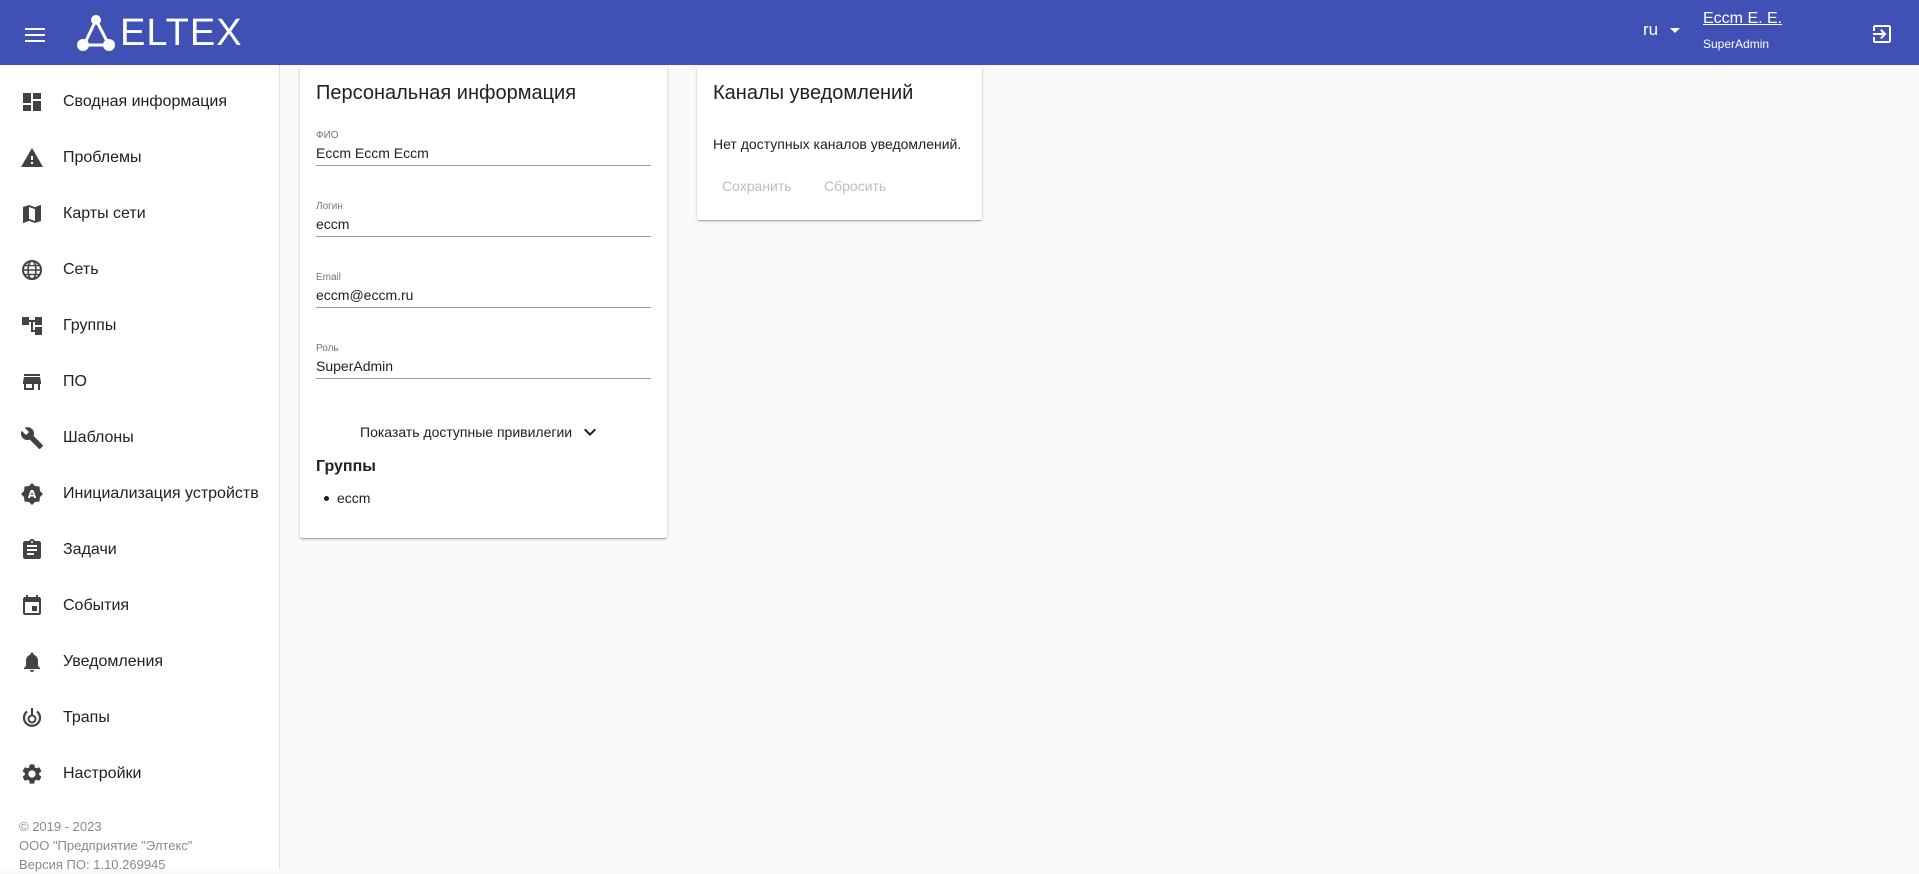  What do you see at coordinates (145, 101) in the screenshot?
I see `sidebar-item-label: Сводная информация` at bounding box center [145, 101].